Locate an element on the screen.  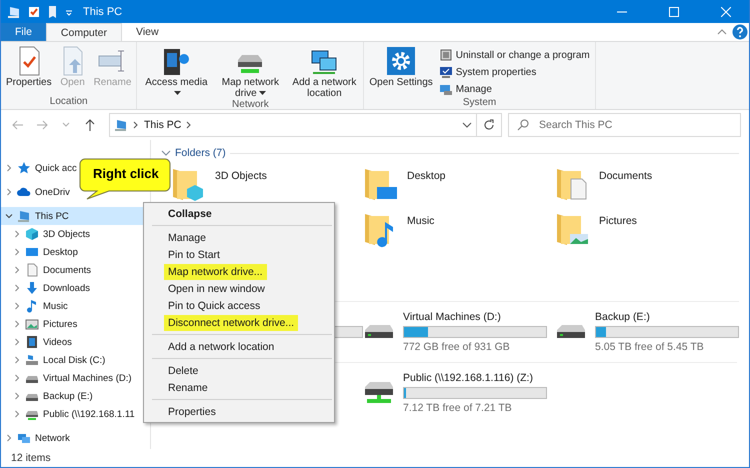
folder-item: Desktop is located at coordinates (459, 185).